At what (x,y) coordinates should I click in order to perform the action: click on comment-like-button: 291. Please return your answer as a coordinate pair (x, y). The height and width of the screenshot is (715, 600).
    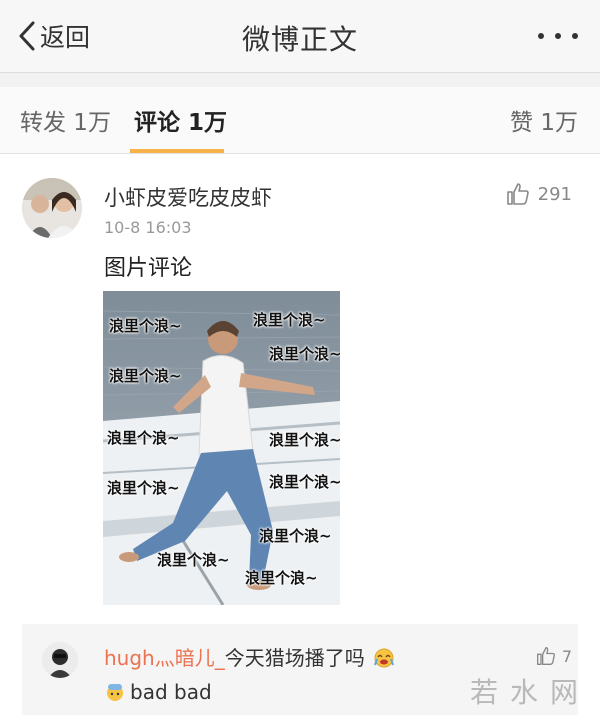
    Looking at the image, I should click on (539, 194).